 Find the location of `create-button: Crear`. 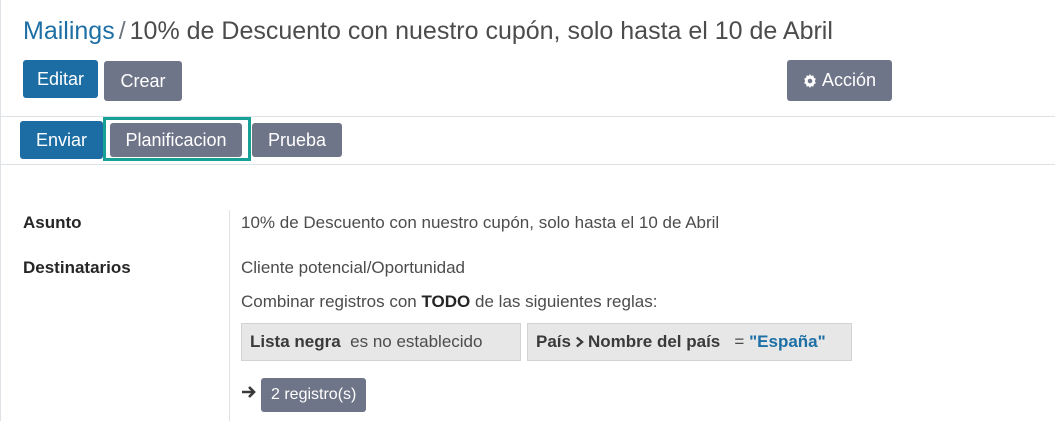

create-button: Crear is located at coordinates (143, 81).